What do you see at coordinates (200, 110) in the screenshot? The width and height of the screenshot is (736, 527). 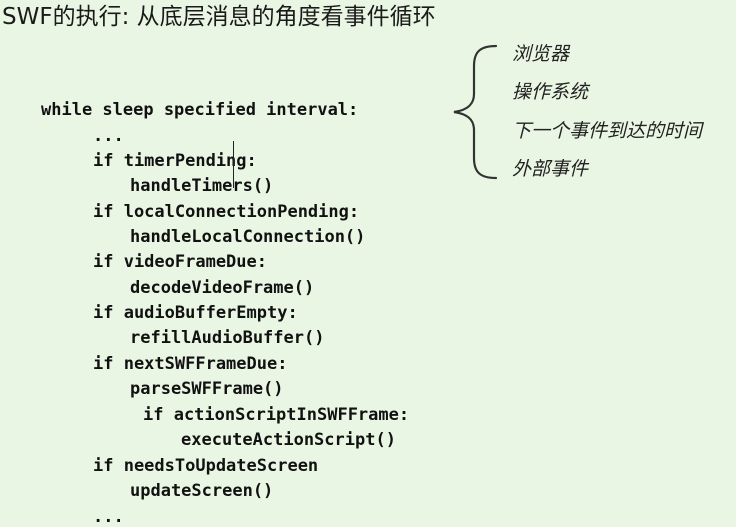 I see `code-line-while: while sleep specified interval:` at bounding box center [200, 110].